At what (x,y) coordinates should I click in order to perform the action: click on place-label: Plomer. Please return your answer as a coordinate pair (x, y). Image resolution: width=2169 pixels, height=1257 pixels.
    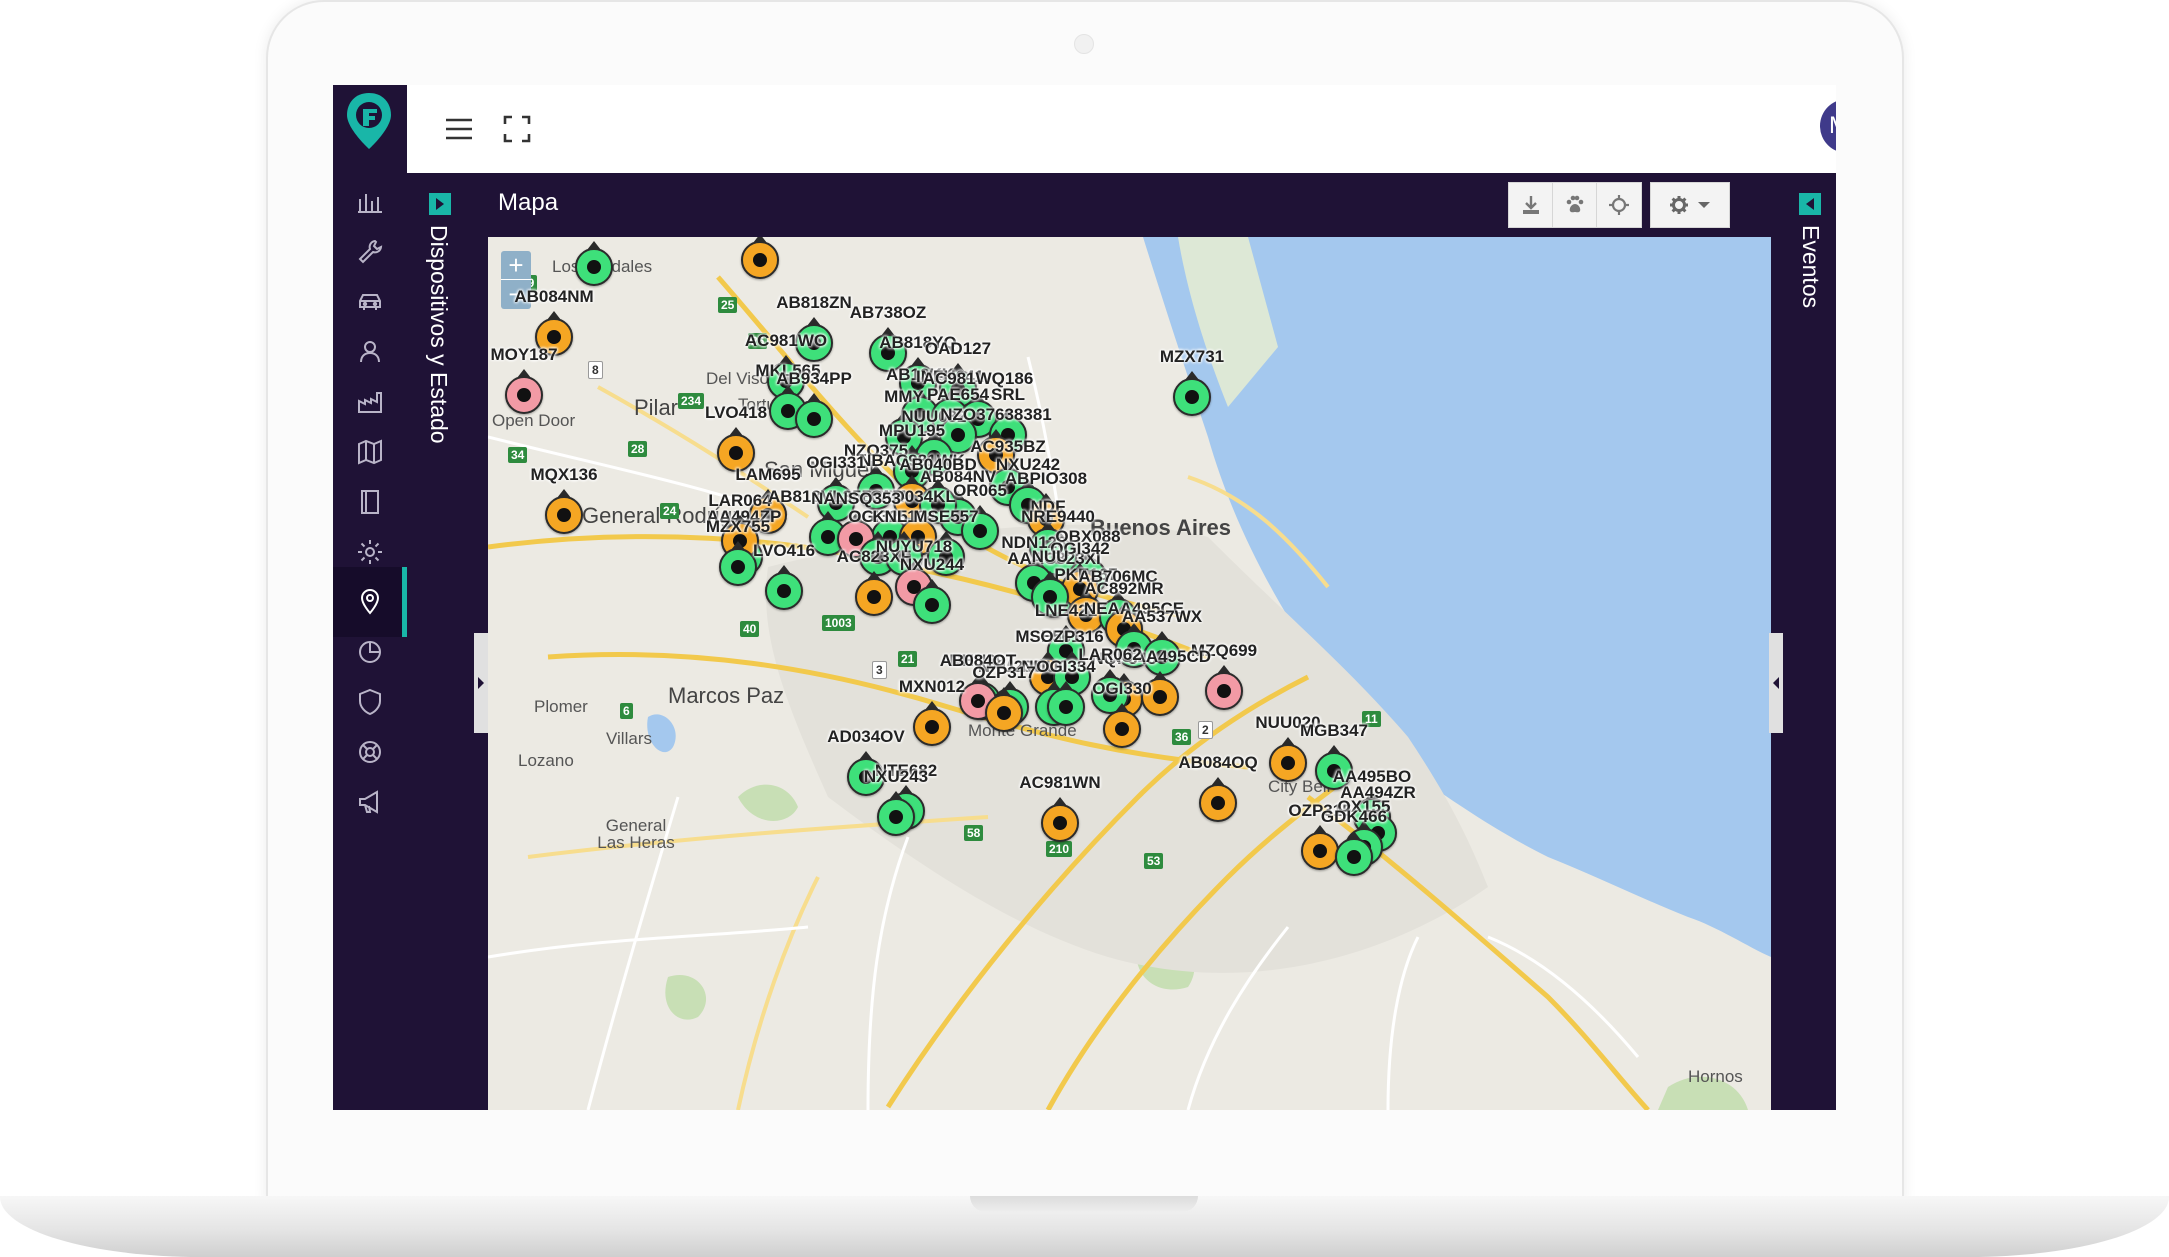
    Looking at the image, I should click on (561, 706).